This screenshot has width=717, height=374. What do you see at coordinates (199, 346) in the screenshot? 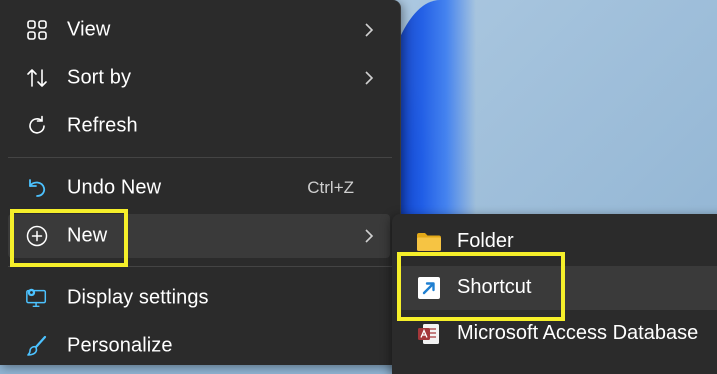
I see `menu-item-personalize: Personalize` at bounding box center [199, 346].